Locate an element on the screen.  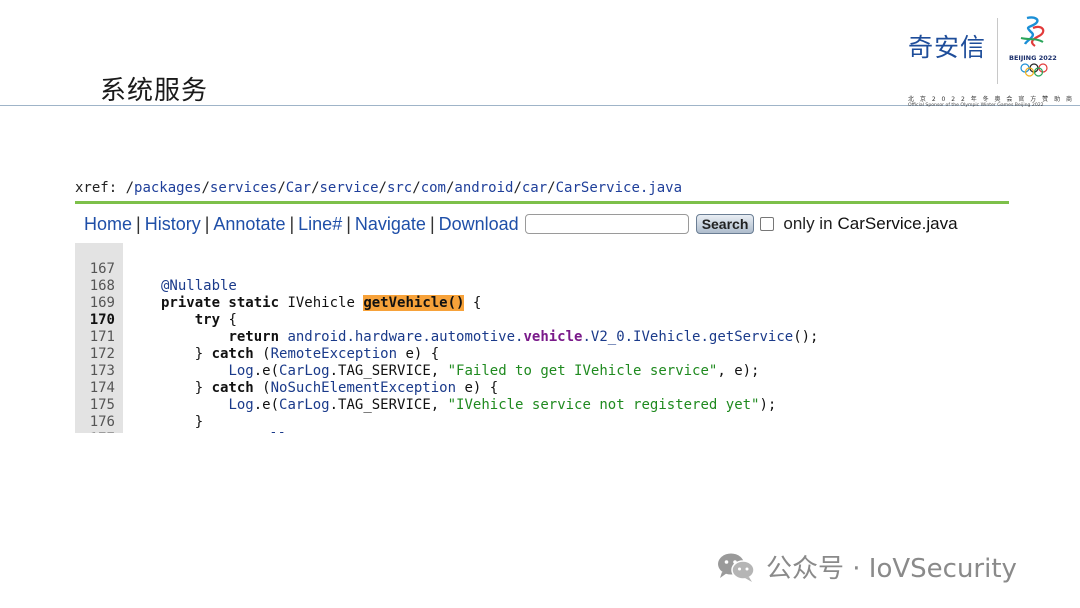
wechat-watermark: 公众号 · IoVSecurity is located at coordinates (866, 566).